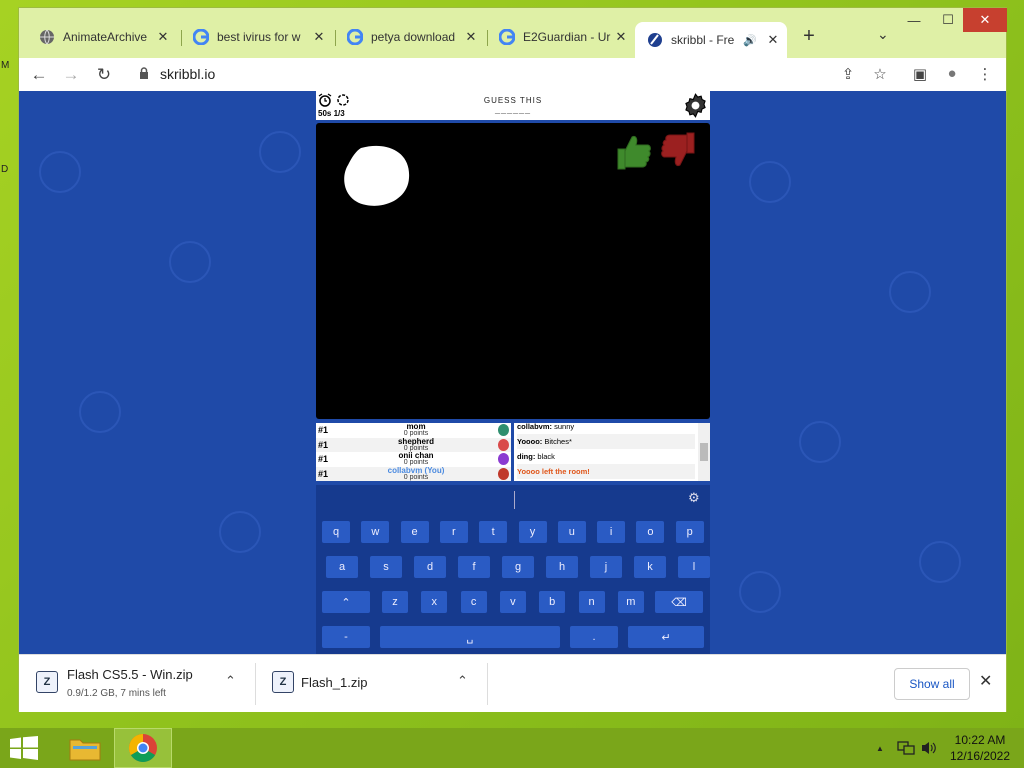 This screenshot has width=1024, height=768. Describe the element at coordinates (985, 20) in the screenshot. I see `close-window-button: ✕` at that location.